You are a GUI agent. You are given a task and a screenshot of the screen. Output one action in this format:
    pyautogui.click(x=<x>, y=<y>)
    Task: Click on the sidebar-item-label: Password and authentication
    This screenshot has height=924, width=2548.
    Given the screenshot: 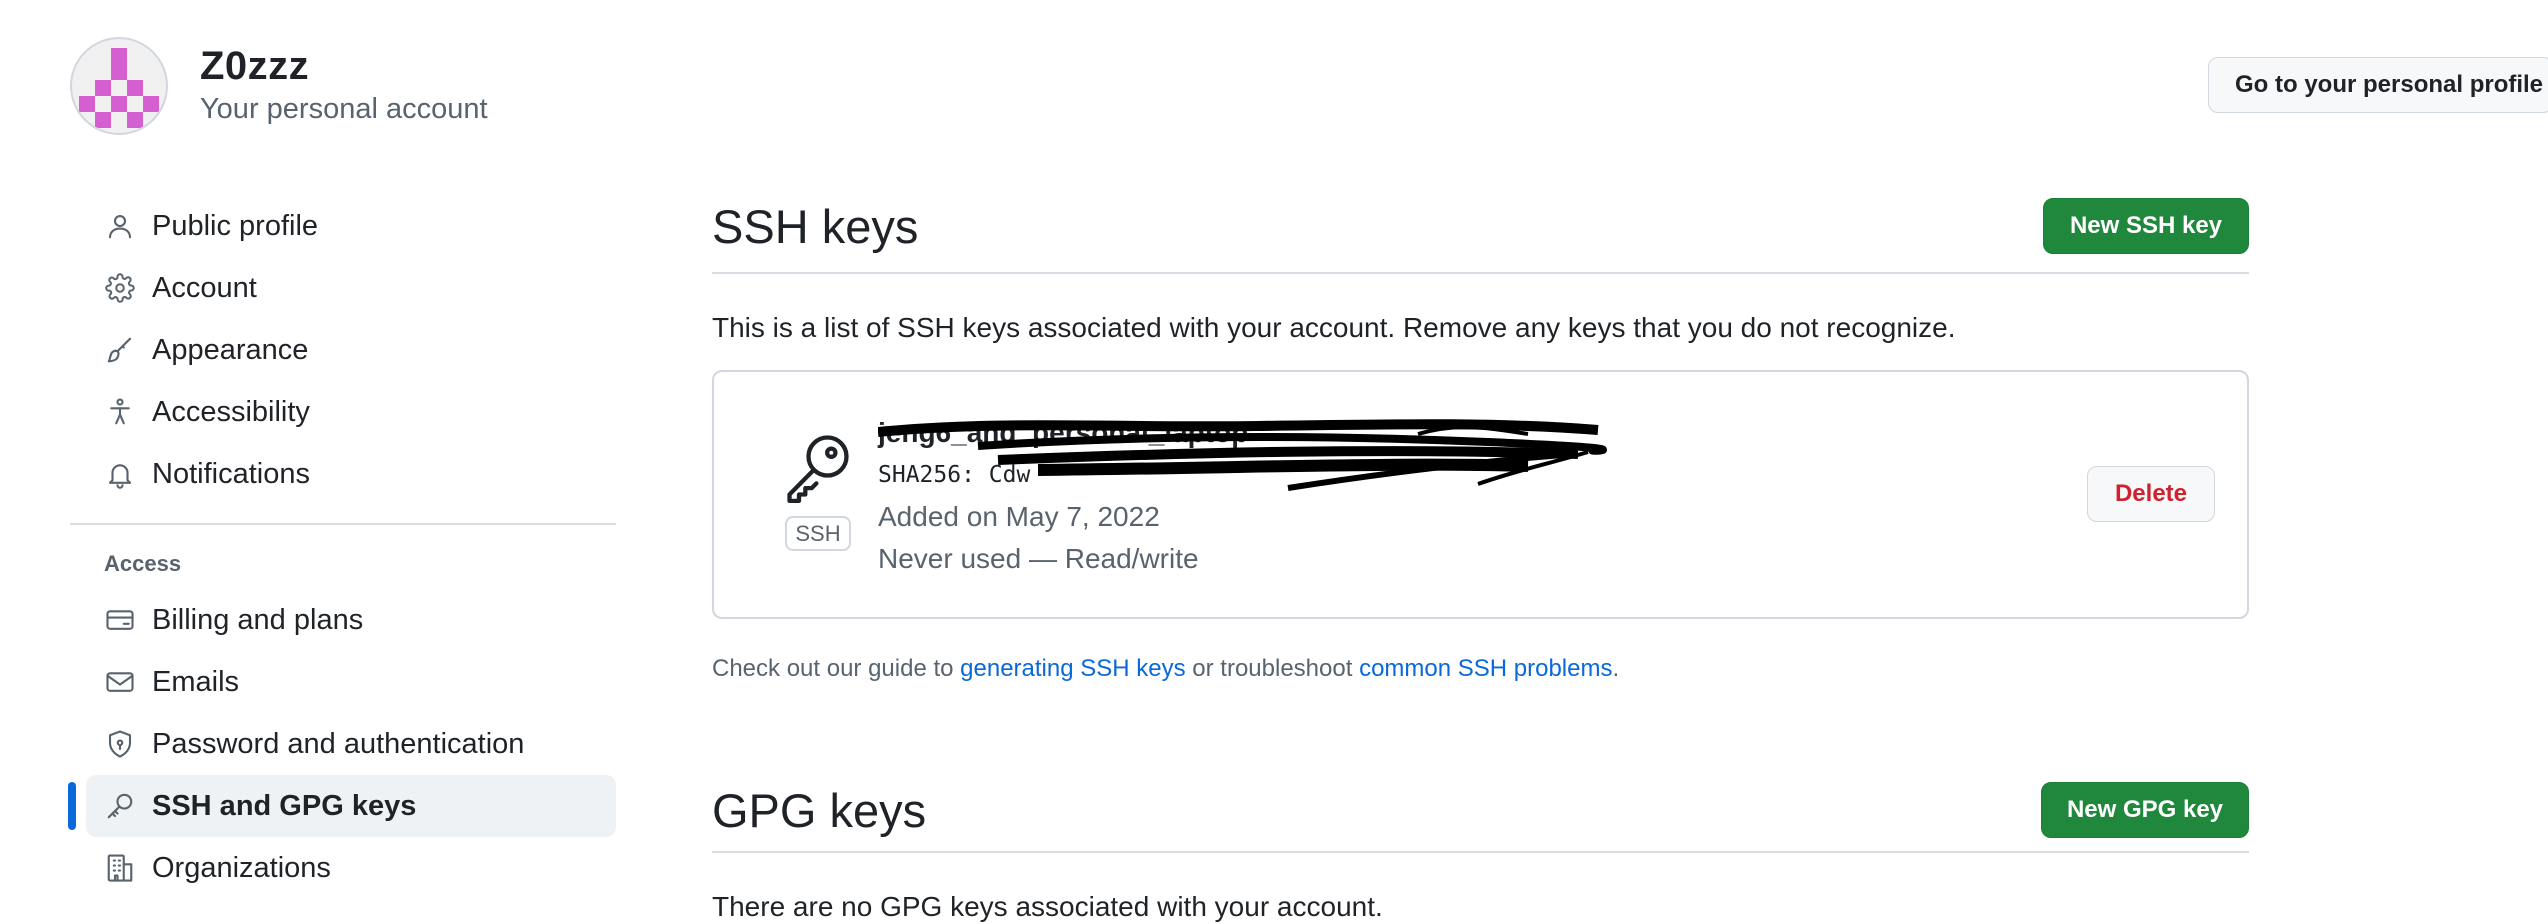 What is the action you would take?
    pyautogui.click(x=338, y=743)
    